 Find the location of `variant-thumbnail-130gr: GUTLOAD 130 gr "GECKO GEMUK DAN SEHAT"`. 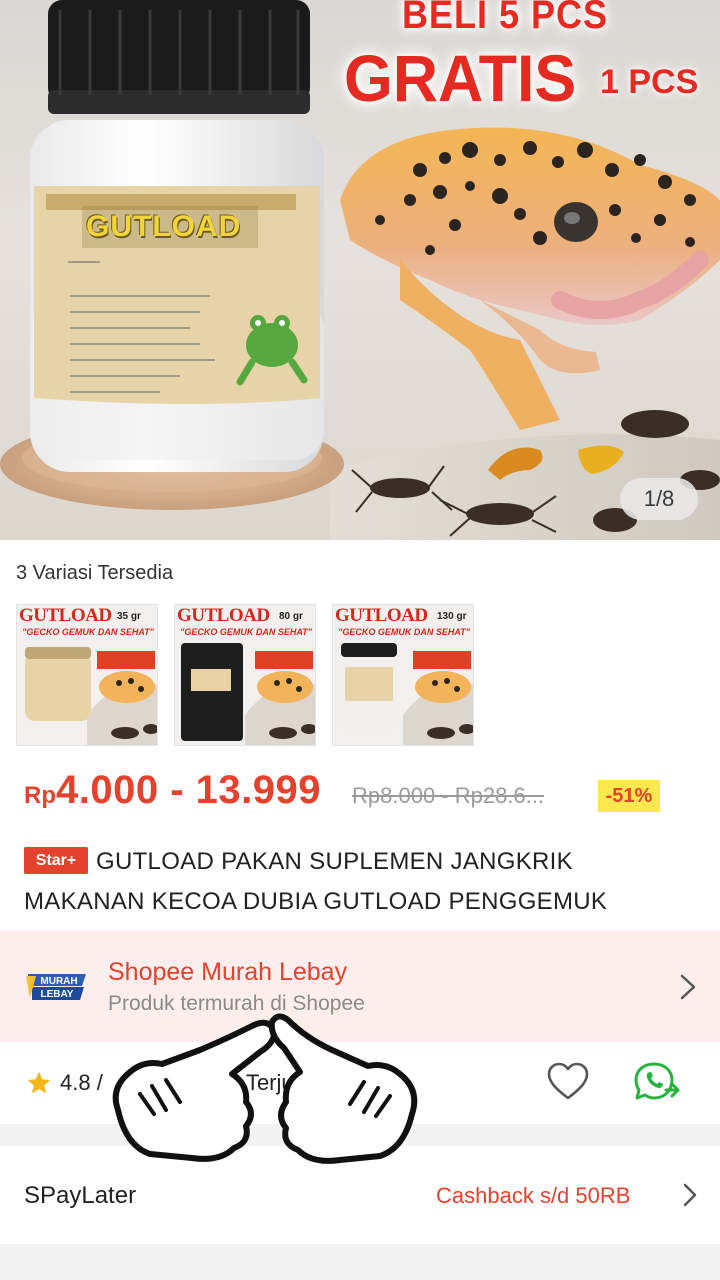

variant-thumbnail-130gr: GUTLOAD 130 gr "GECKO GEMUK DAN SEHAT" is located at coordinates (403, 675).